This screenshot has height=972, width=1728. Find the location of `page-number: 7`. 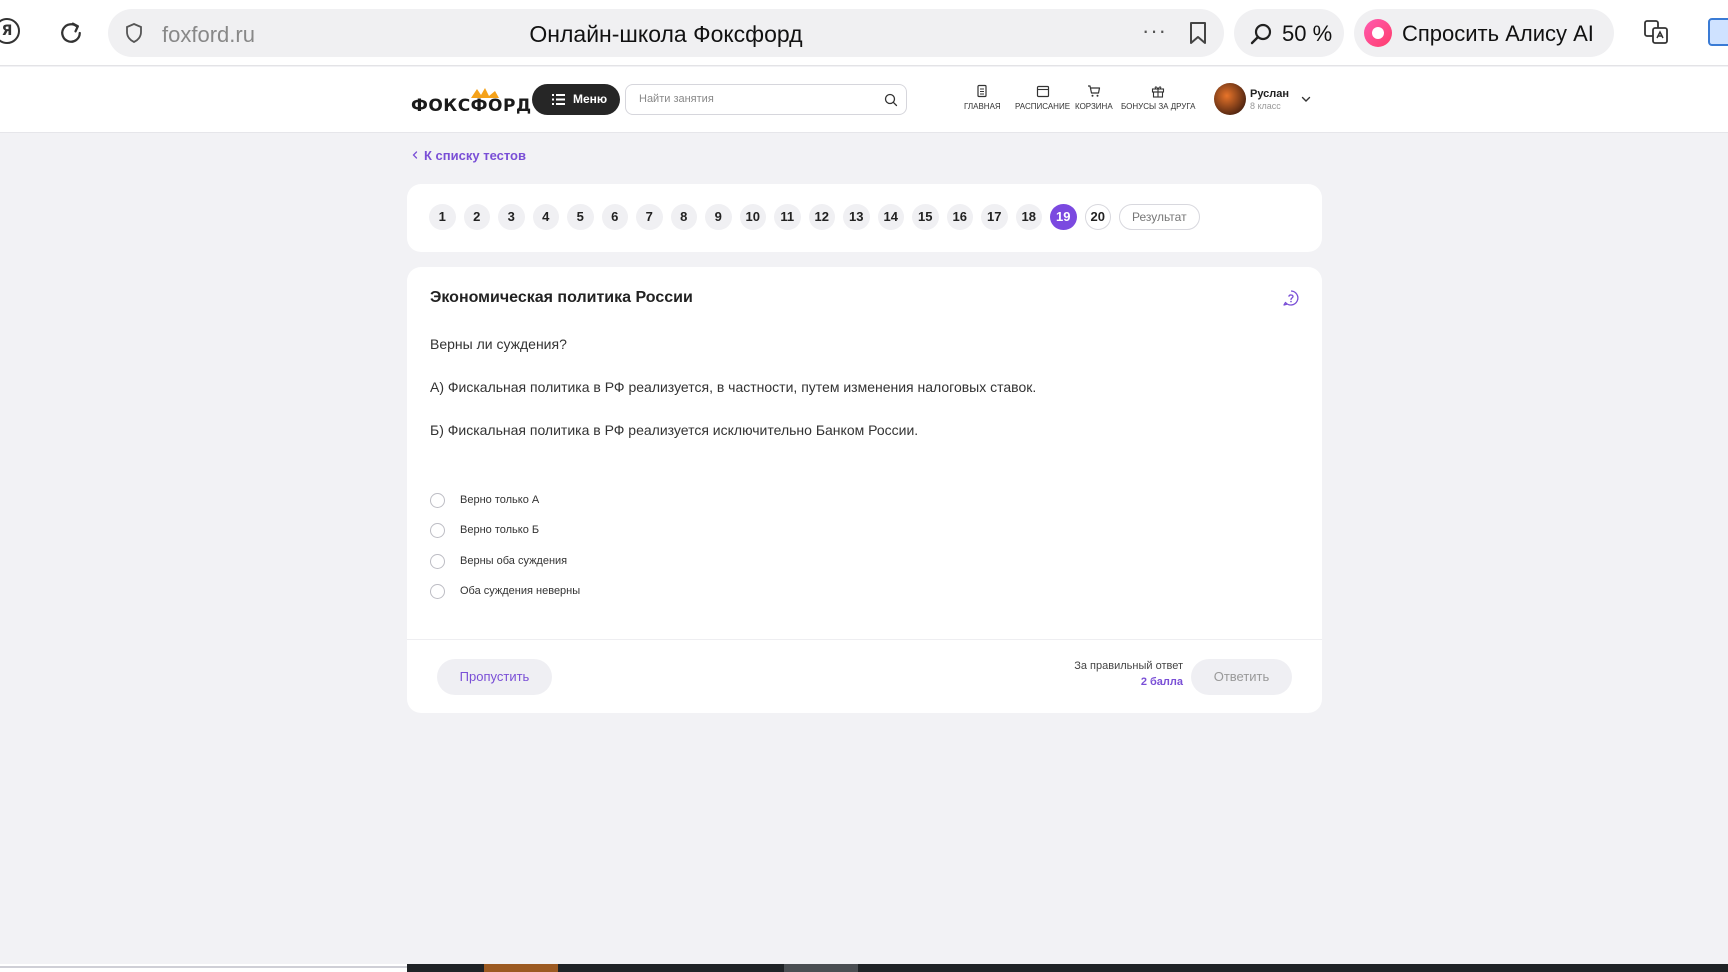

page-number: 7 is located at coordinates (649, 217).